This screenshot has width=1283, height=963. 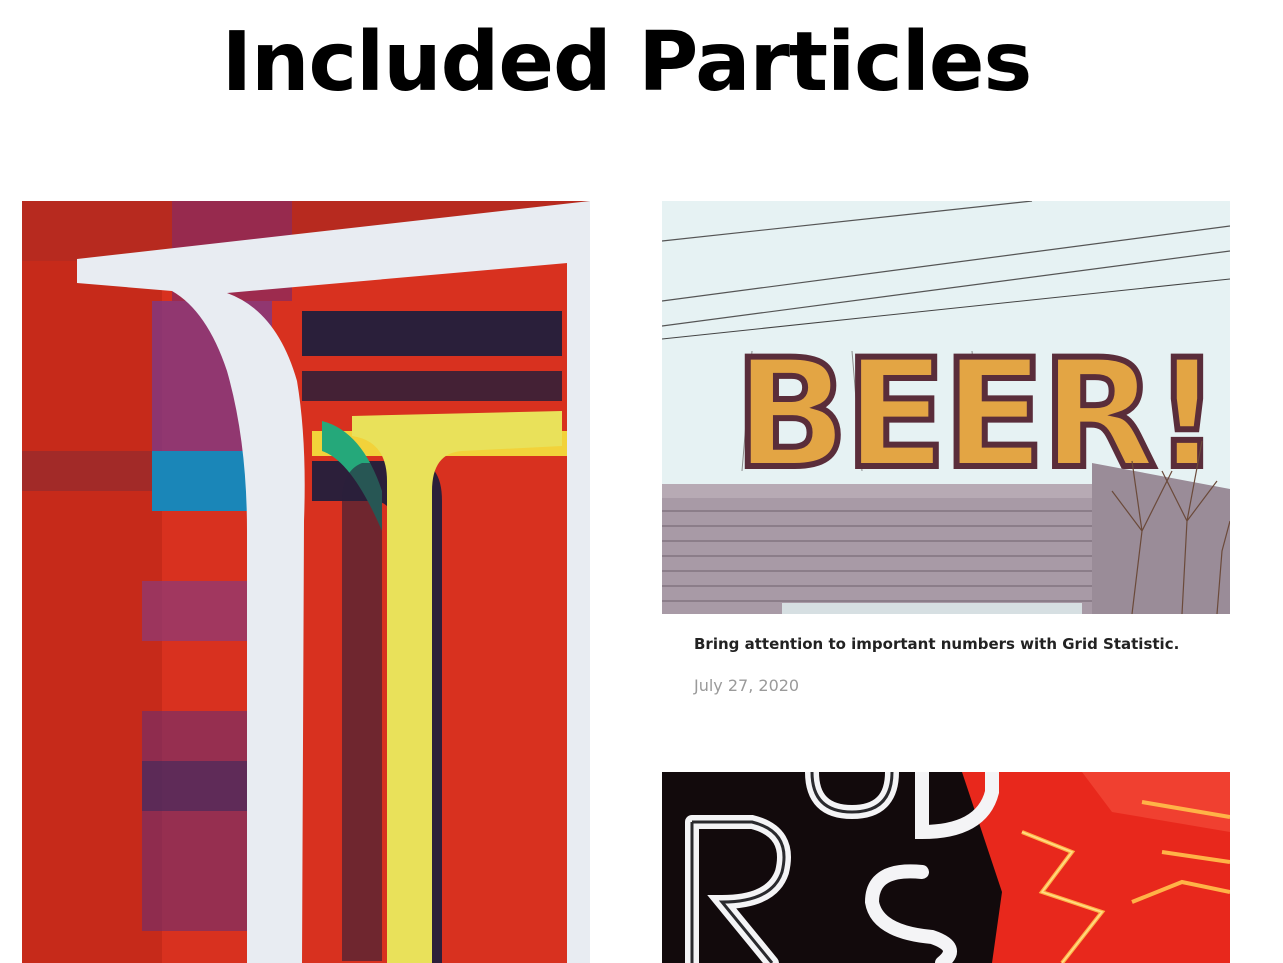 I want to click on beer-card-date: July 27, 2020, so click(x=747, y=685).